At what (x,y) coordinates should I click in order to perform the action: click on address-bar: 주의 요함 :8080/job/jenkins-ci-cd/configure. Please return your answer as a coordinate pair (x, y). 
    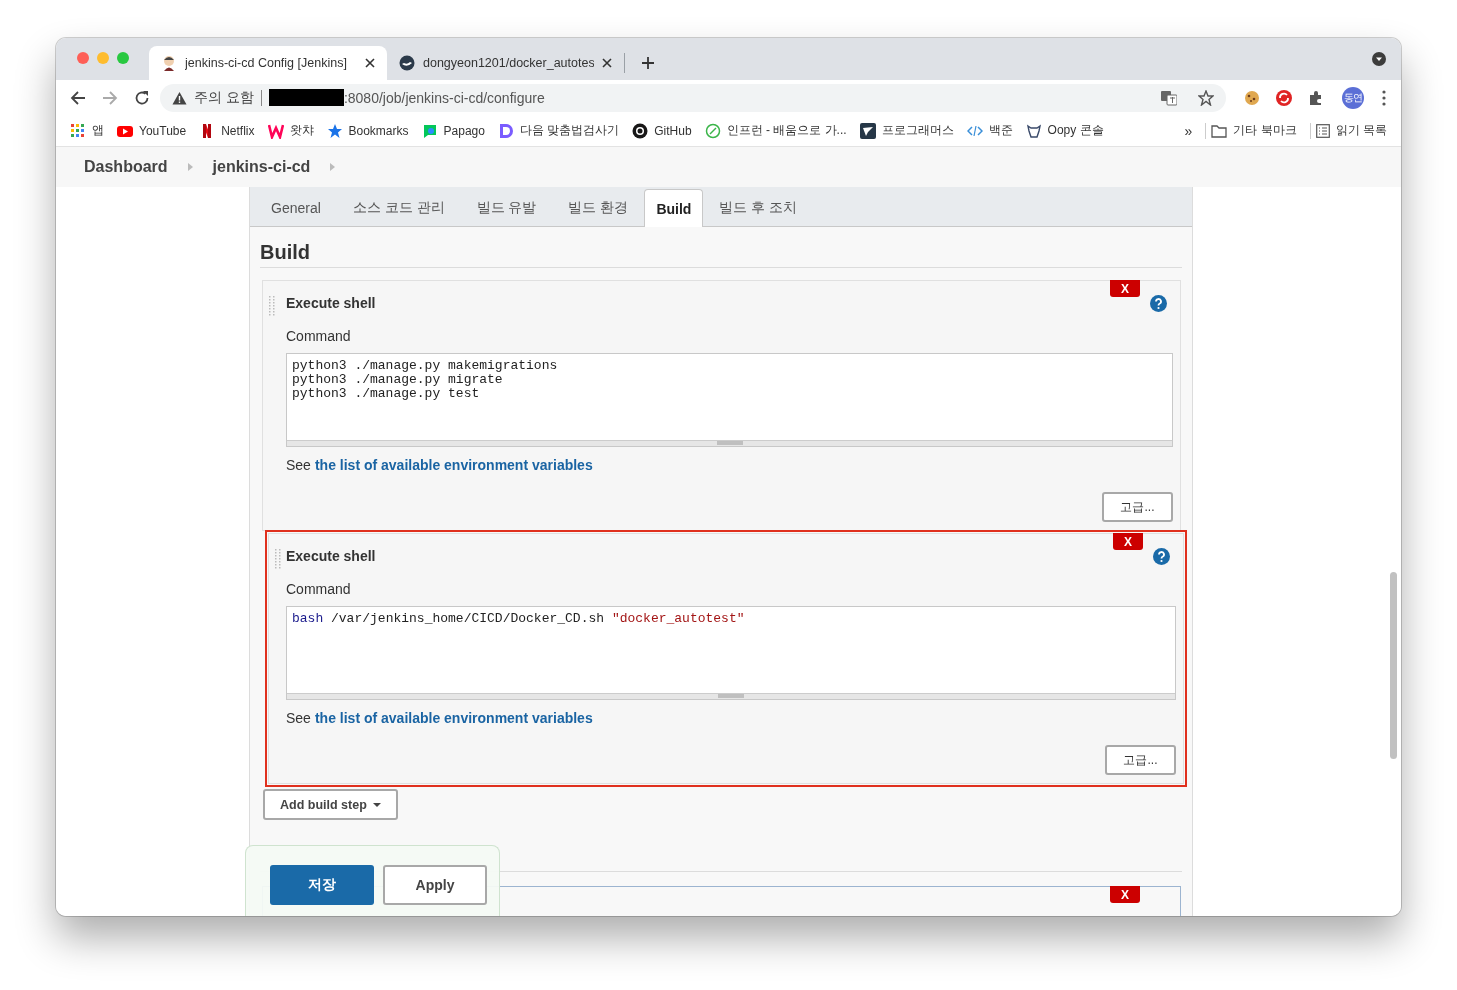
    Looking at the image, I should click on (693, 97).